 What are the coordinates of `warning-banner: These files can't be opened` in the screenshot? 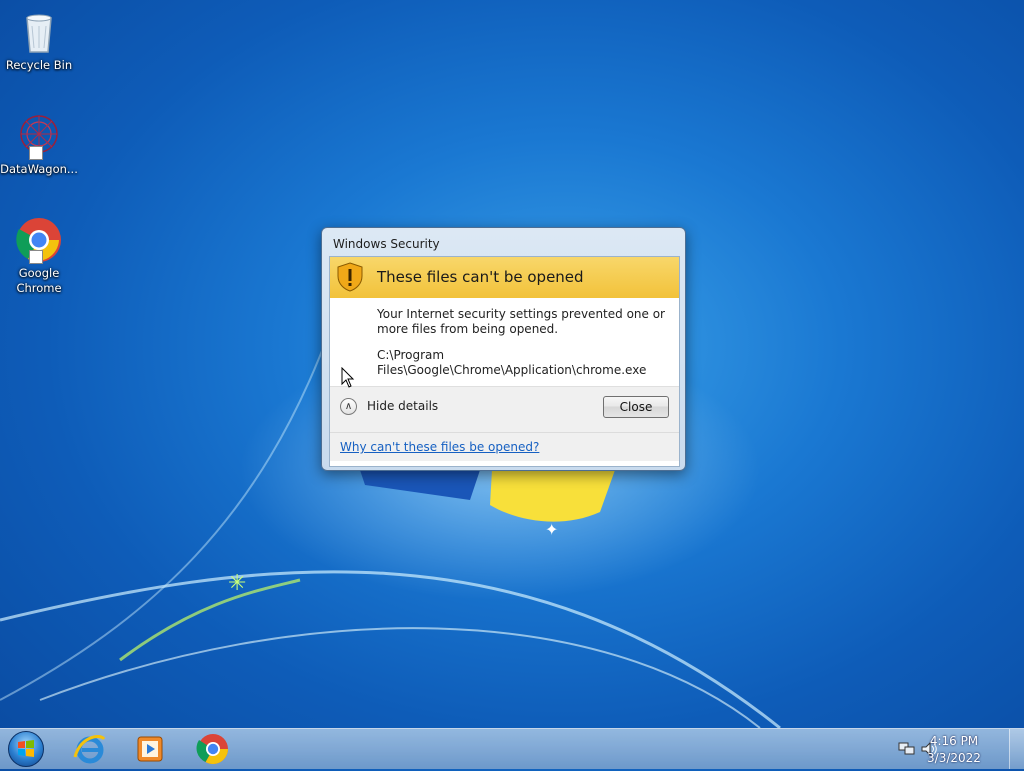 It's located at (504, 277).